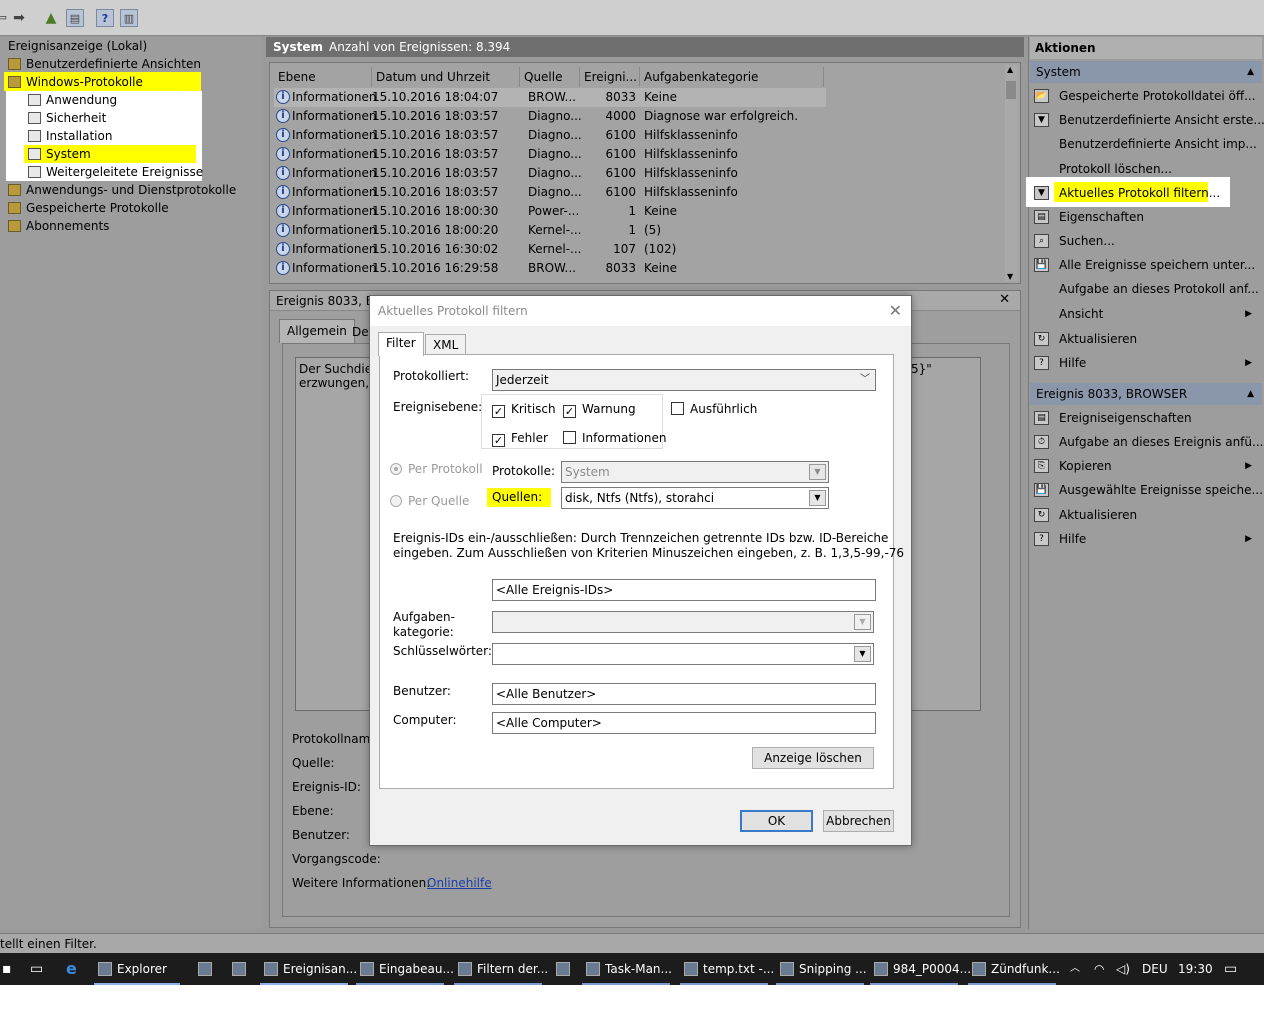  I want to click on action-help: ? Hilfe ▶, so click(1144, 363).